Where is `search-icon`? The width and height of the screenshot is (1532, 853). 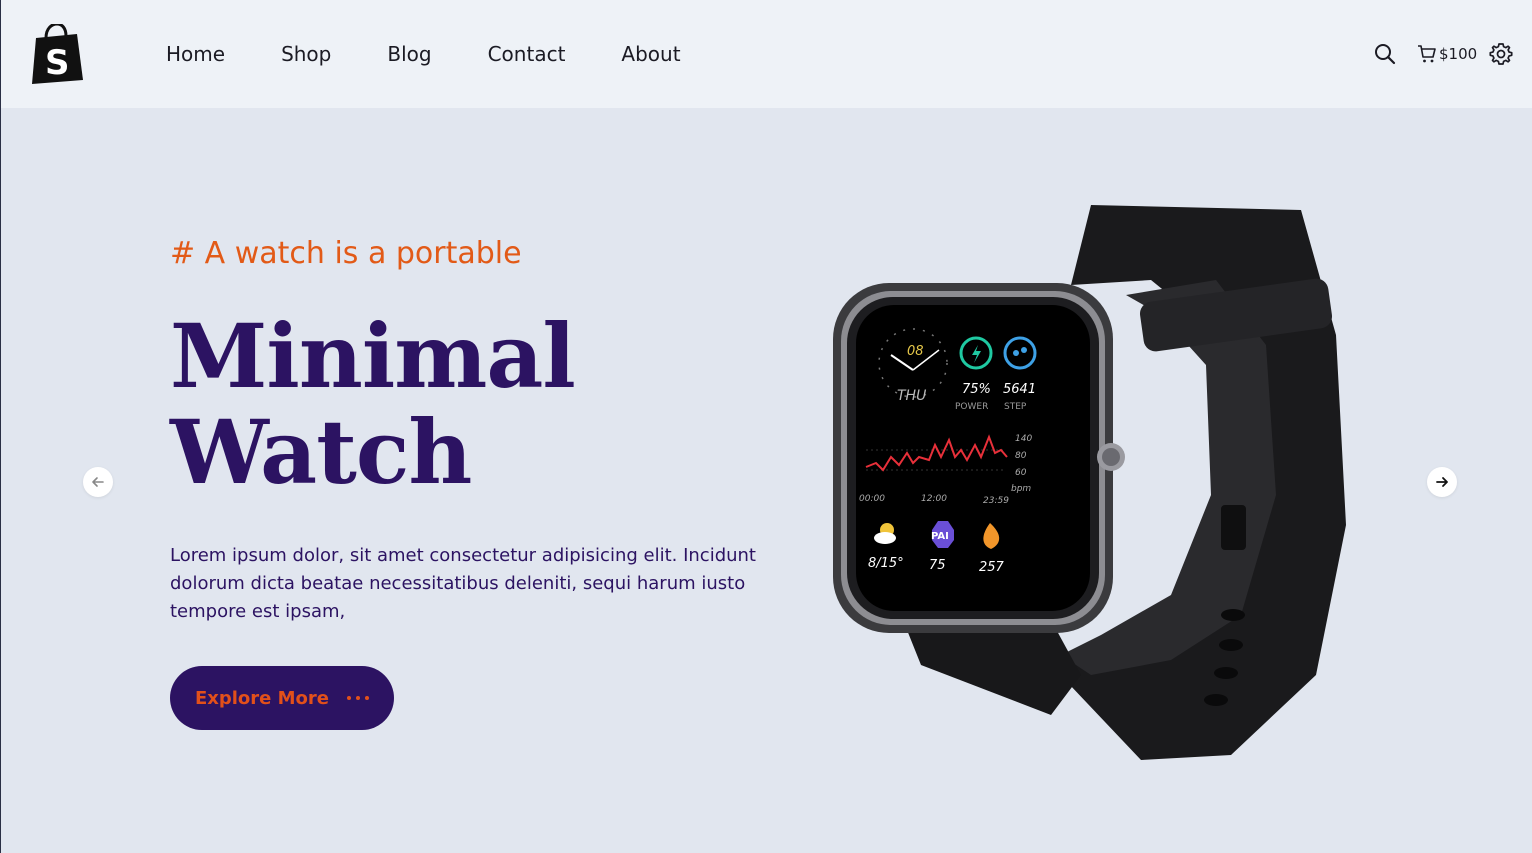
search-icon is located at coordinates (1385, 54).